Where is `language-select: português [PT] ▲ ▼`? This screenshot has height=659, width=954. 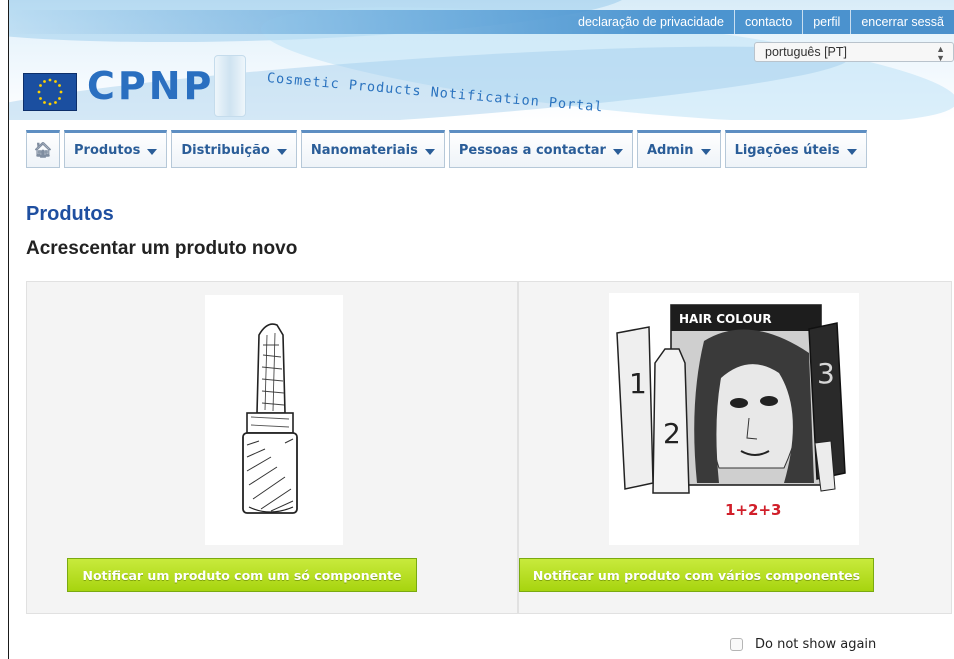
language-select: português [PT] ▲ ▼ is located at coordinates (854, 52).